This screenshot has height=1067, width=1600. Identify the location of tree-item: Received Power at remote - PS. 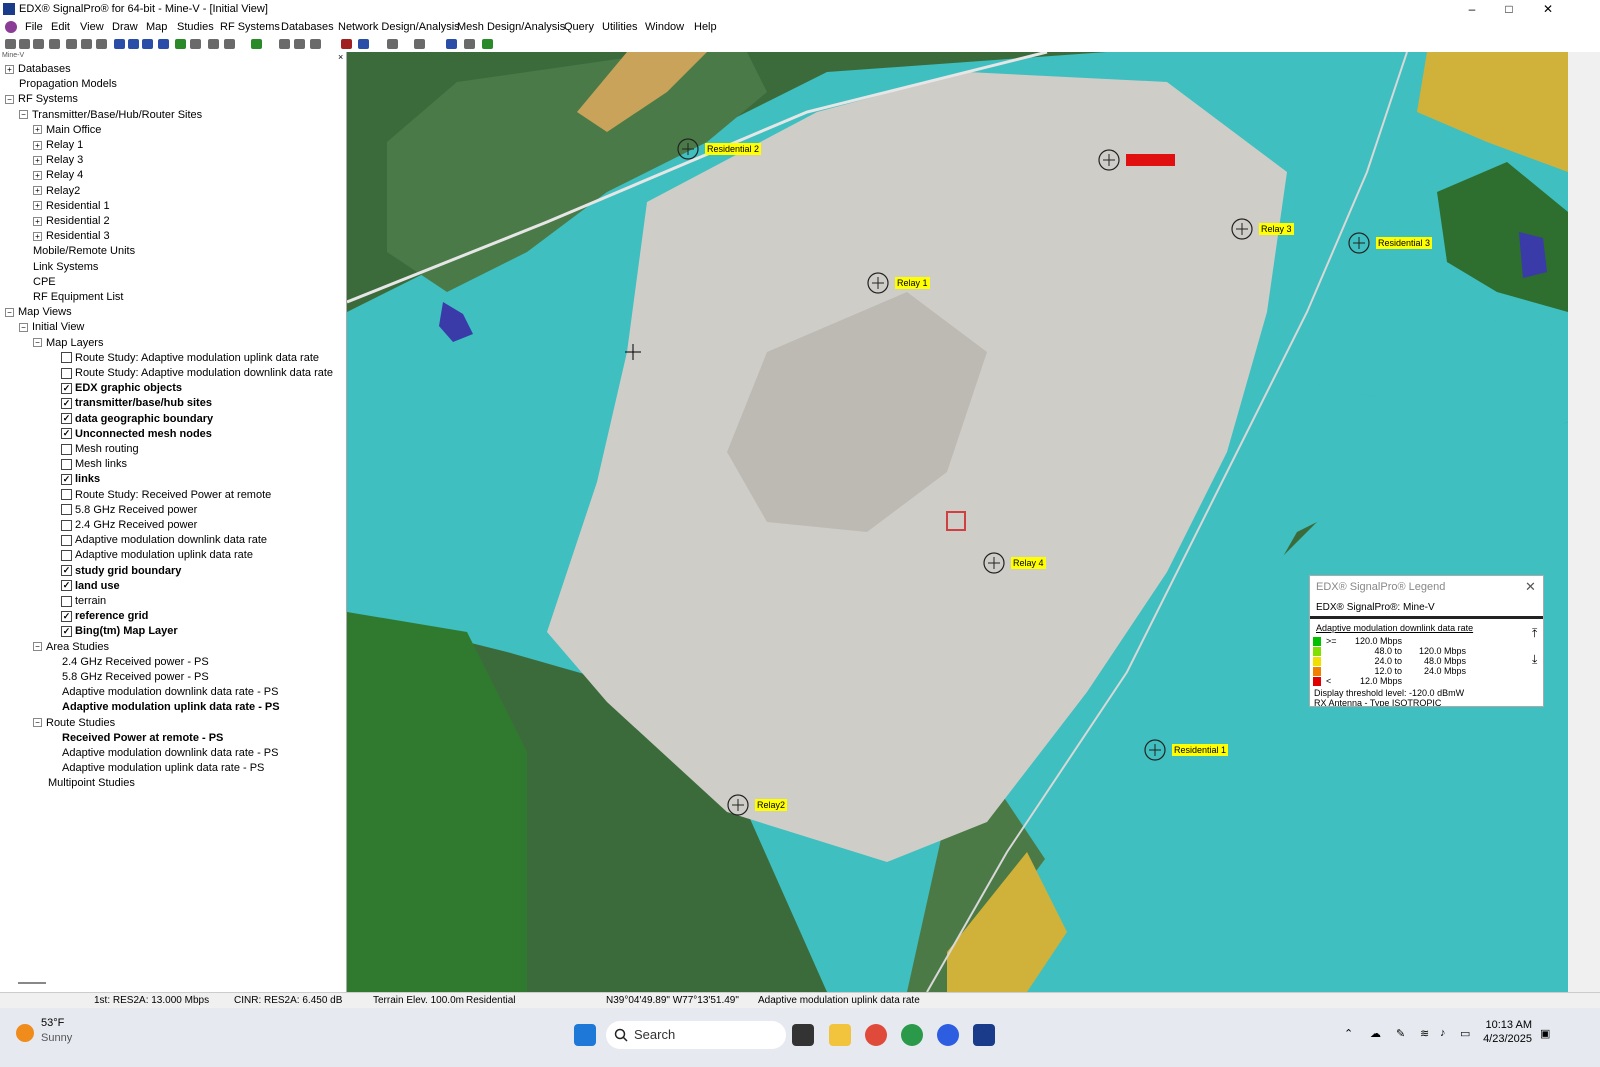
(142, 738).